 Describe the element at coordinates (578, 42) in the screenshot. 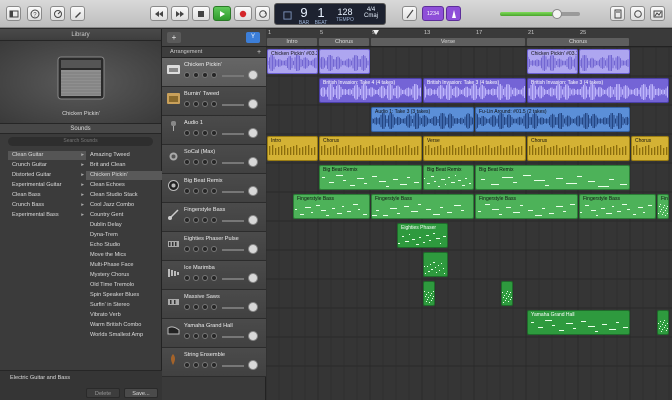

I see `arrangement-marker: Chorus` at that location.